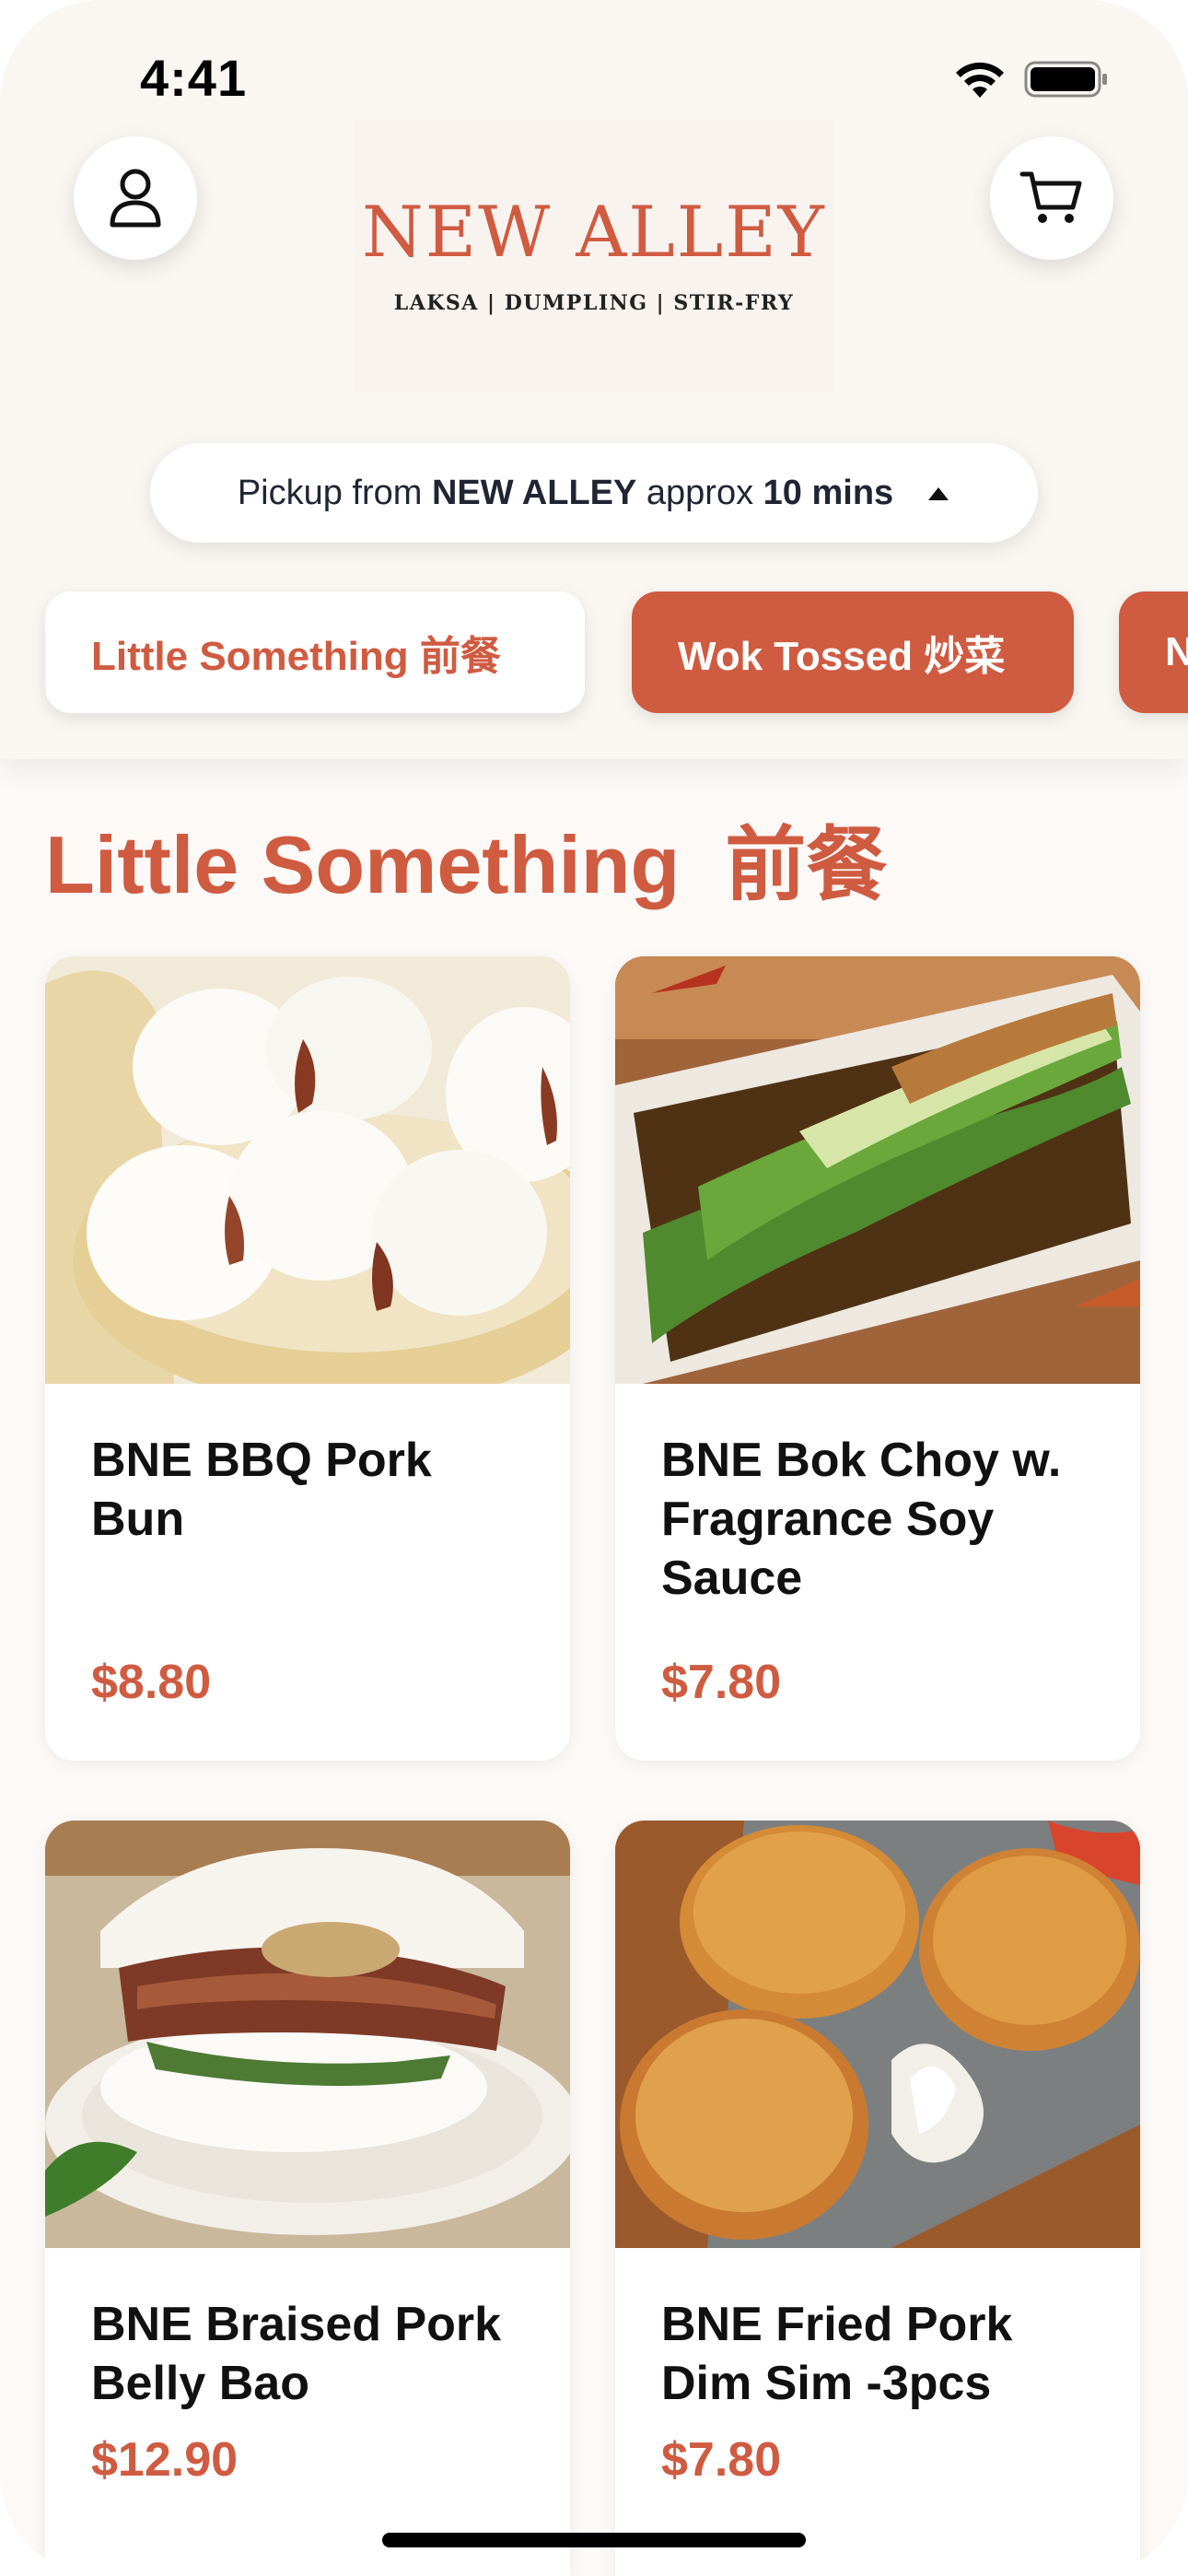 The height and width of the screenshot is (2576, 1188). What do you see at coordinates (877, 1170) in the screenshot?
I see `bok-choy-photo` at bounding box center [877, 1170].